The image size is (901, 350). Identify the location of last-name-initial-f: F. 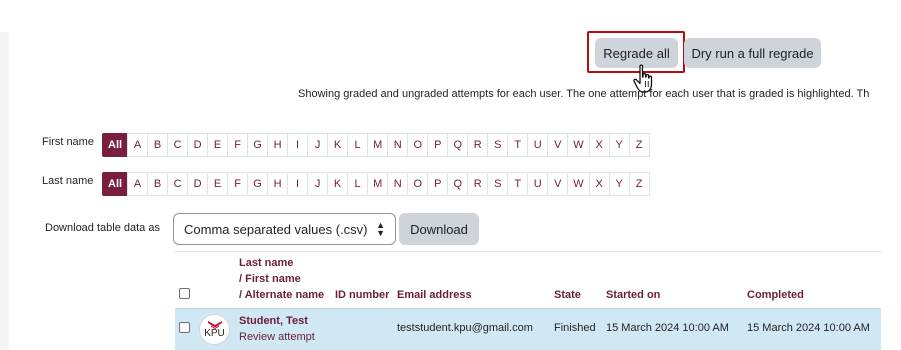
(238, 184).